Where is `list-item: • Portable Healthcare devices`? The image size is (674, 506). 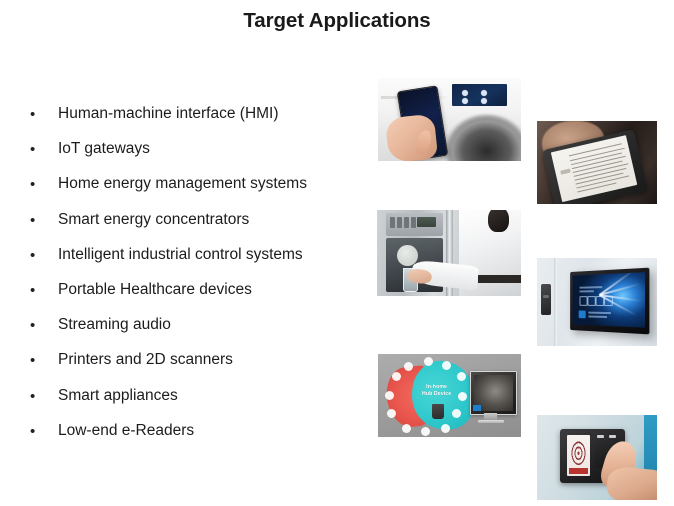 list-item: • Portable Healthcare devices is located at coordinates (202, 297).